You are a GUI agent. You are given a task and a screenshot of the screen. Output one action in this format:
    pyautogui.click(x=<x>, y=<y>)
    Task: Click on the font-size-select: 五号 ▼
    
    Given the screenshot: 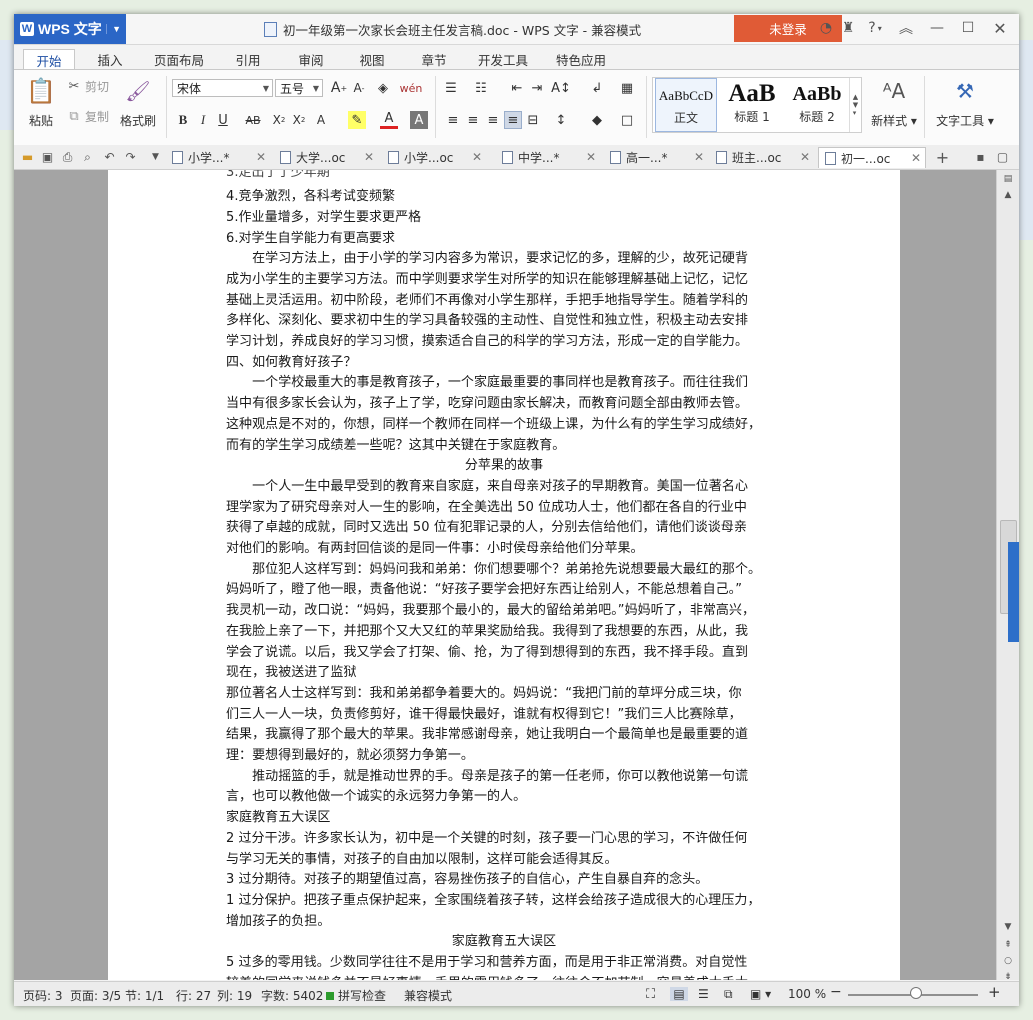 What is the action you would take?
    pyautogui.click(x=299, y=88)
    